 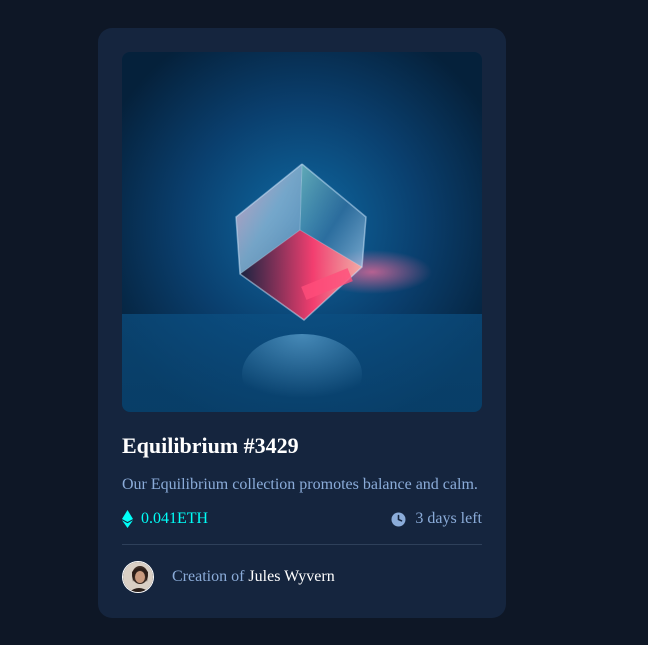 I want to click on nft-stats: 0.041ETH 3 days left, so click(x=302, y=519).